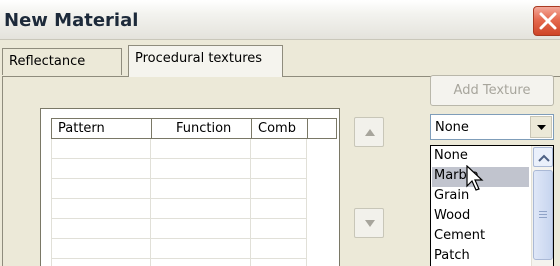  Describe the element at coordinates (201, 128) in the screenshot. I see `column-header-function: Function` at that location.